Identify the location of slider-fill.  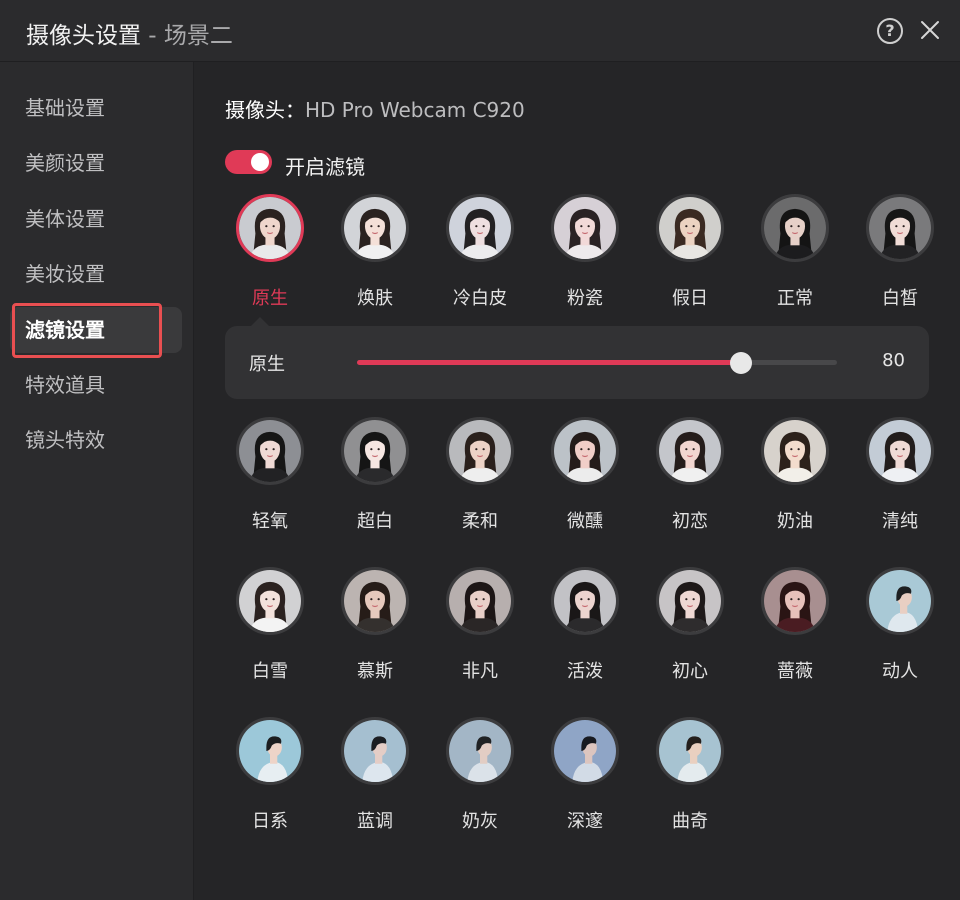
(549, 362).